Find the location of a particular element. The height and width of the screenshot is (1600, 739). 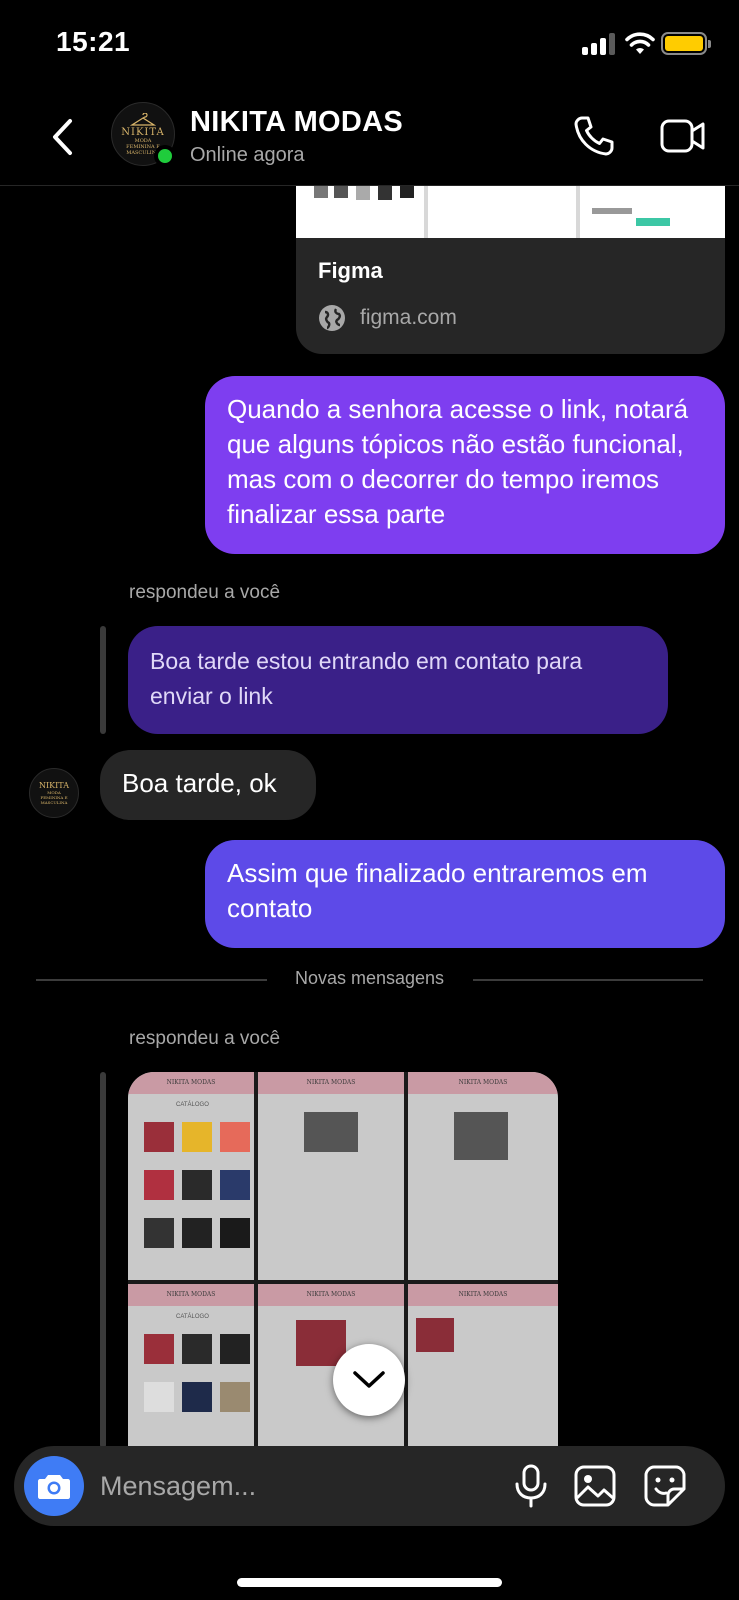

globe-icon is located at coordinates (332, 318).